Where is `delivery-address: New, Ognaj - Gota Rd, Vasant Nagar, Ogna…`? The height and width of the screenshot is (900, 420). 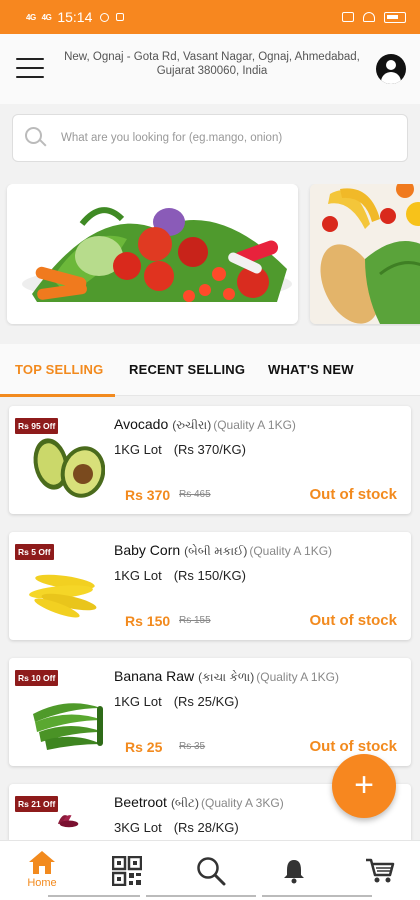 delivery-address: New, Ognaj - Gota Rd, Vasant Nagar, Ogna… is located at coordinates (212, 64).